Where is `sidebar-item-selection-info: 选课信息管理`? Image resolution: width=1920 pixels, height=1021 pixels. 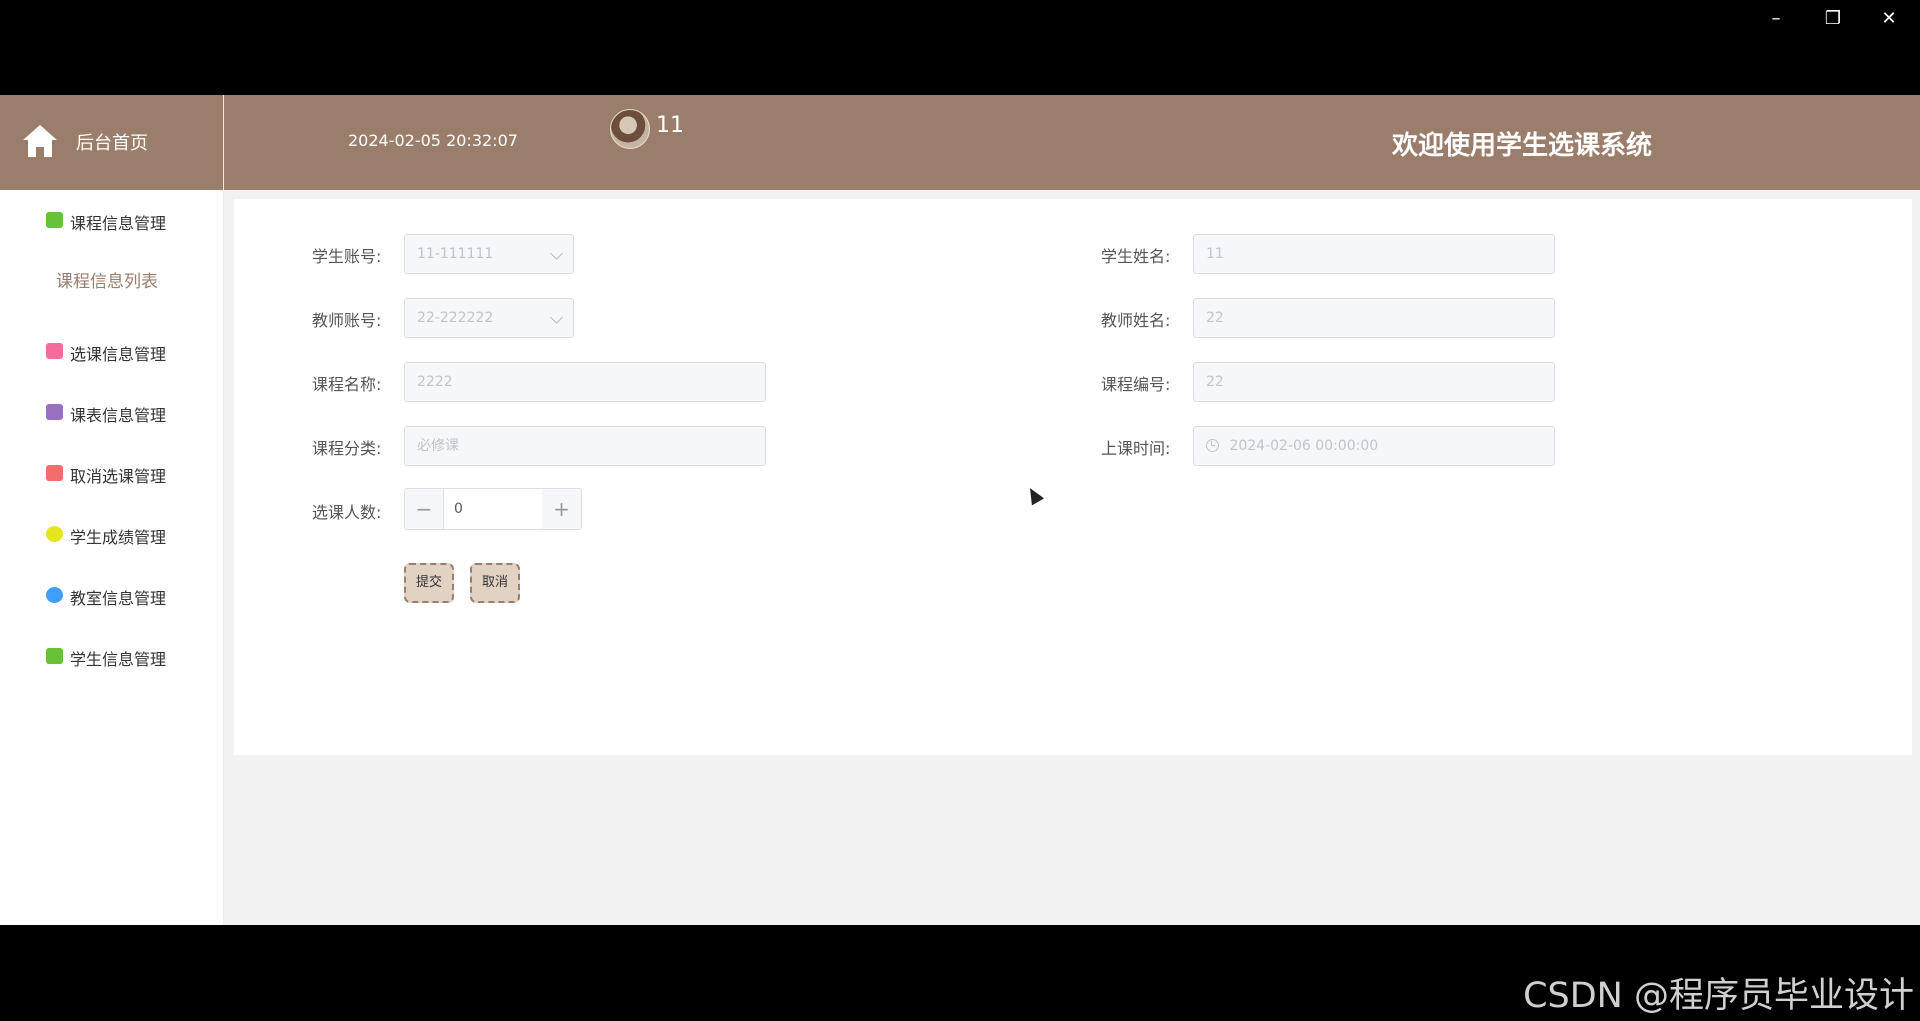
sidebar-item-selection-info: 选课信息管理 is located at coordinates (112, 351).